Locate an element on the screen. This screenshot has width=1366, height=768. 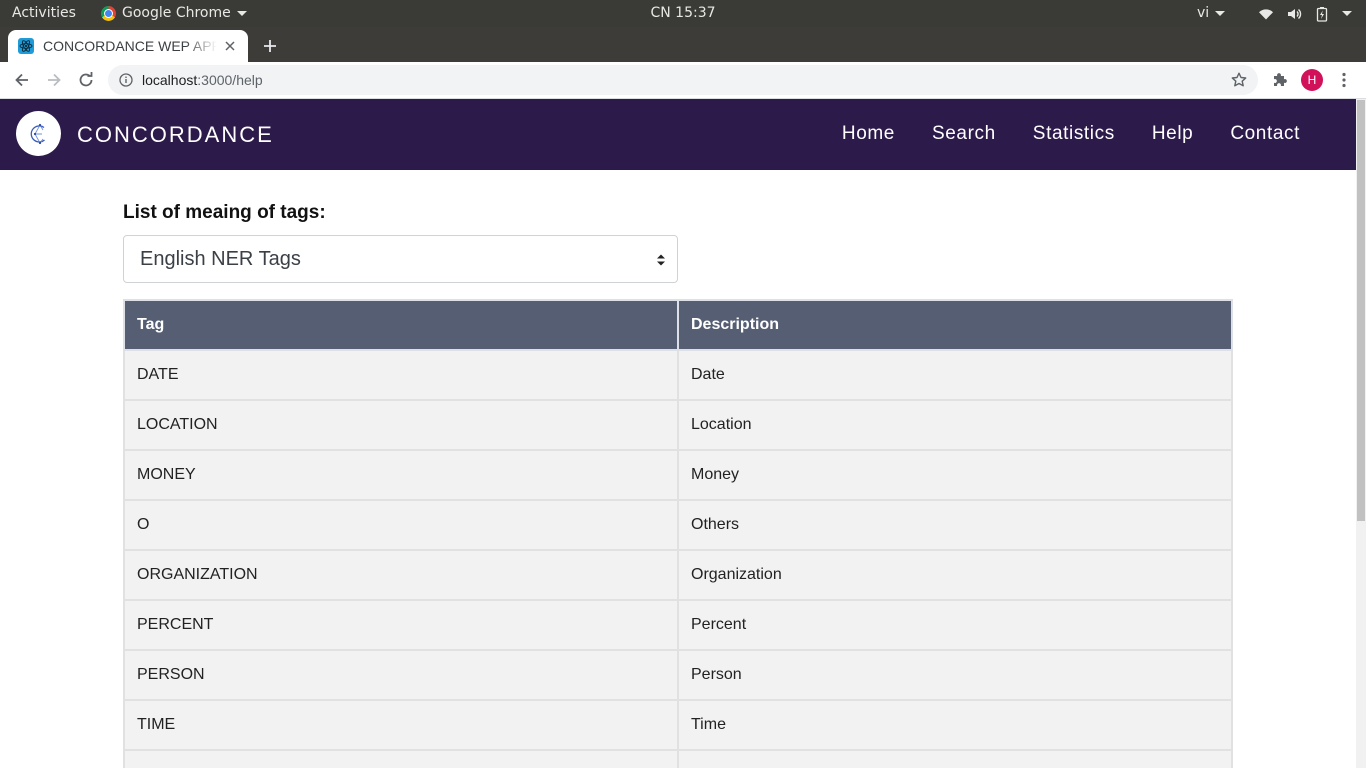
brand-name: CONCORDANCE is located at coordinates (175, 135).